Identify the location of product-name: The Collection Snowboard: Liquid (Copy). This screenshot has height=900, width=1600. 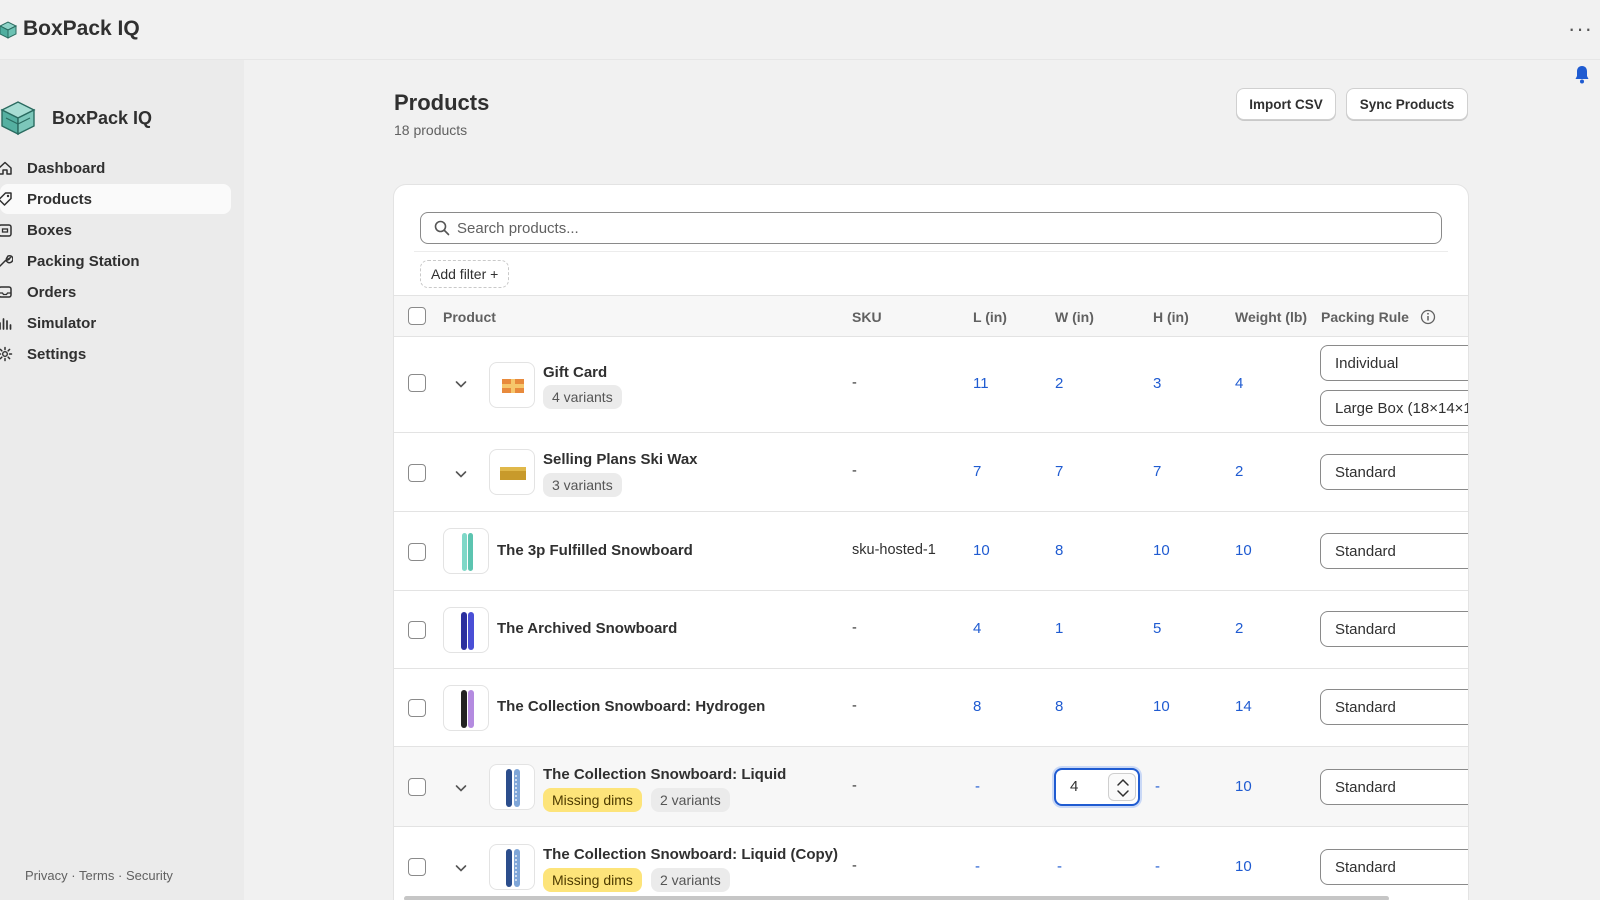
(690, 854).